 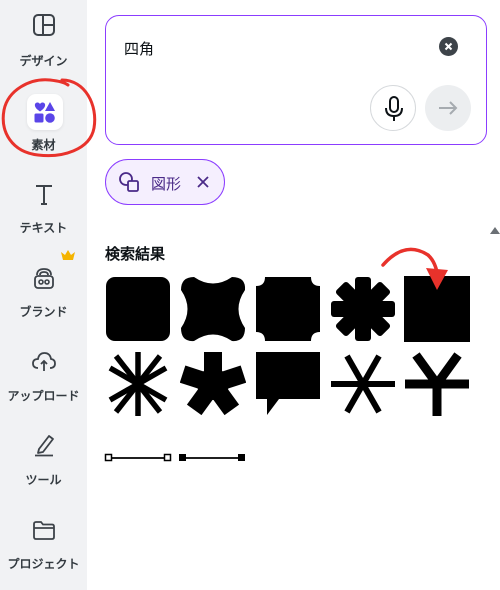 What do you see at coordinates (213, 384) in the screenshot?
I see `shape-chunky-star` at bounding box center [213, 384].